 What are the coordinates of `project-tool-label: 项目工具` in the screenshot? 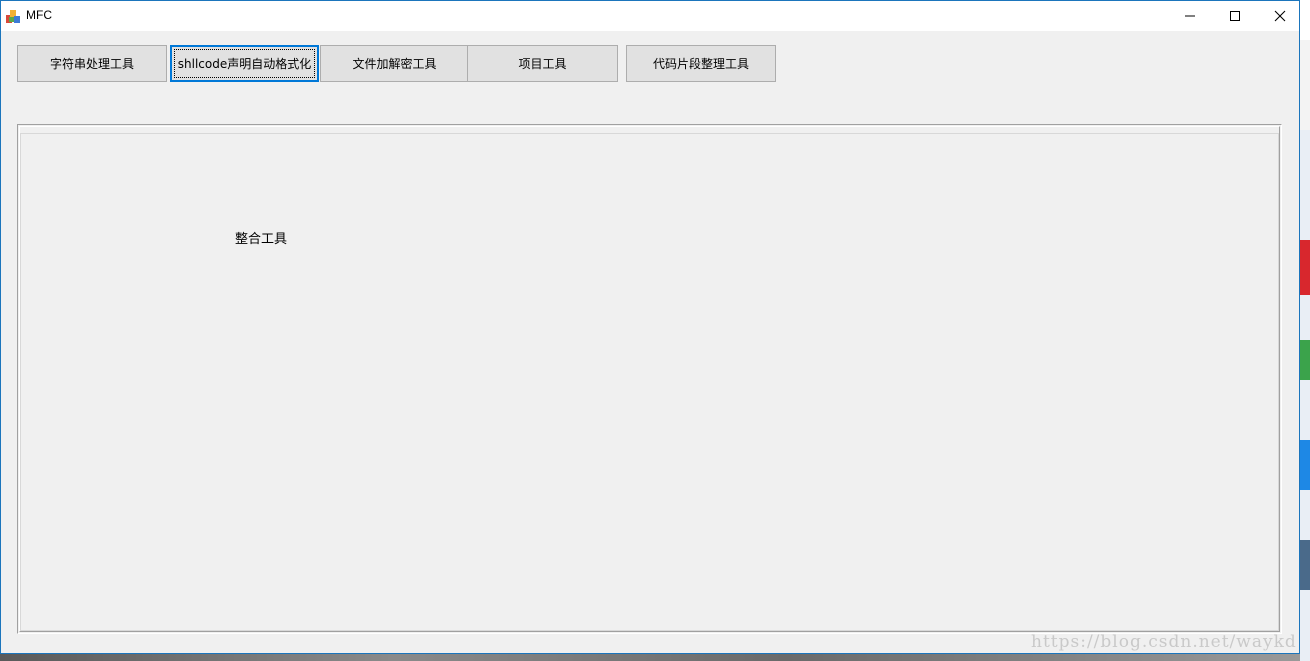 It's located at (542, 64).